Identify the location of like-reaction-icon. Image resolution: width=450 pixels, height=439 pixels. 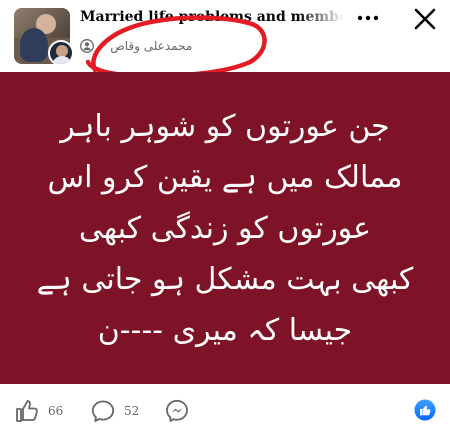
(425, 410).